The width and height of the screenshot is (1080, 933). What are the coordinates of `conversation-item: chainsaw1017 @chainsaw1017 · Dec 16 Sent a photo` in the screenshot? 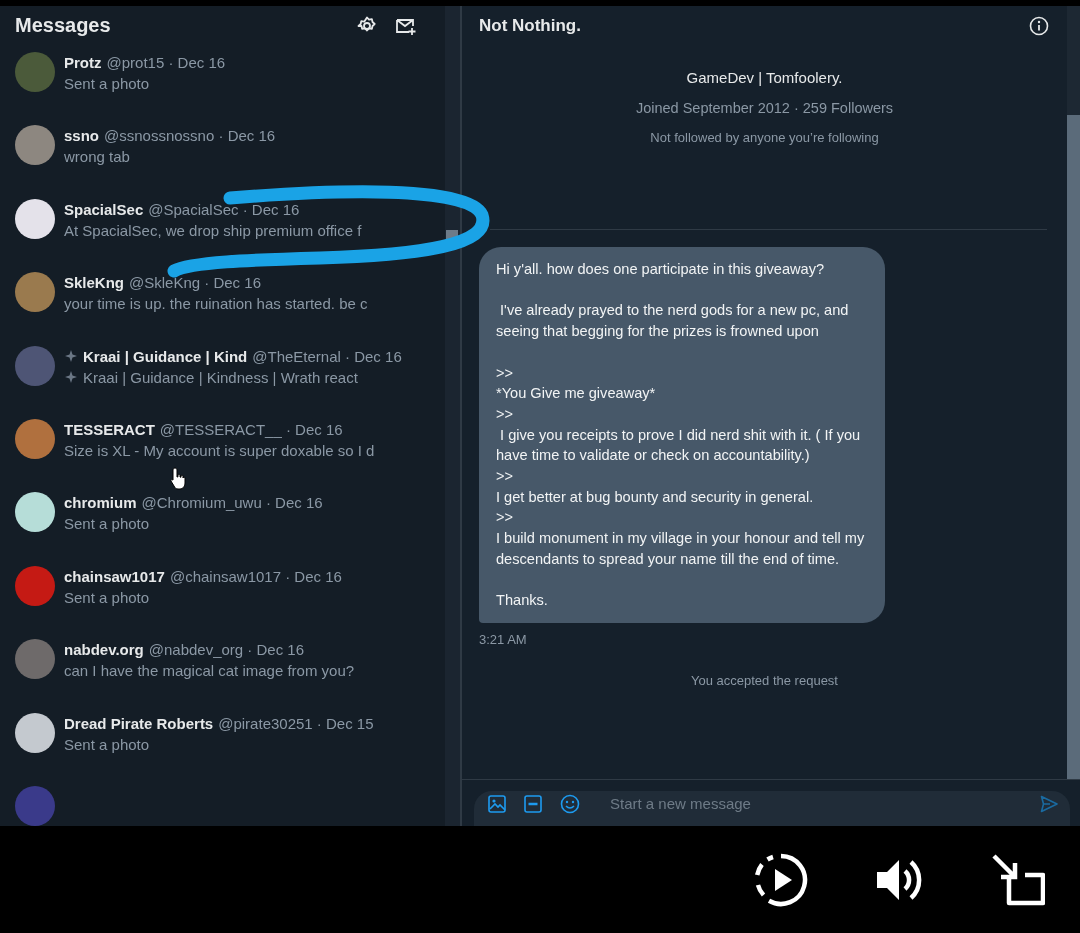 It's located at (222, 595).